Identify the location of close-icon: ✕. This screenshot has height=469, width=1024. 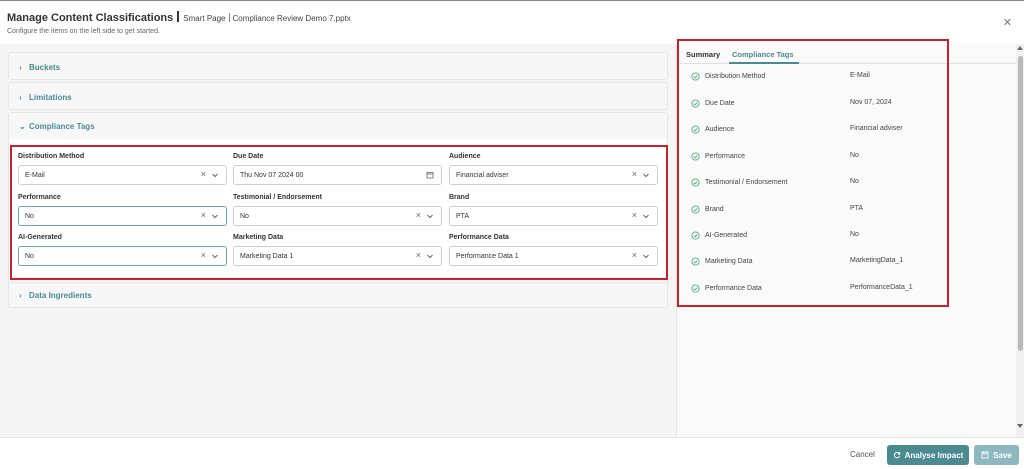
(1007, 23).